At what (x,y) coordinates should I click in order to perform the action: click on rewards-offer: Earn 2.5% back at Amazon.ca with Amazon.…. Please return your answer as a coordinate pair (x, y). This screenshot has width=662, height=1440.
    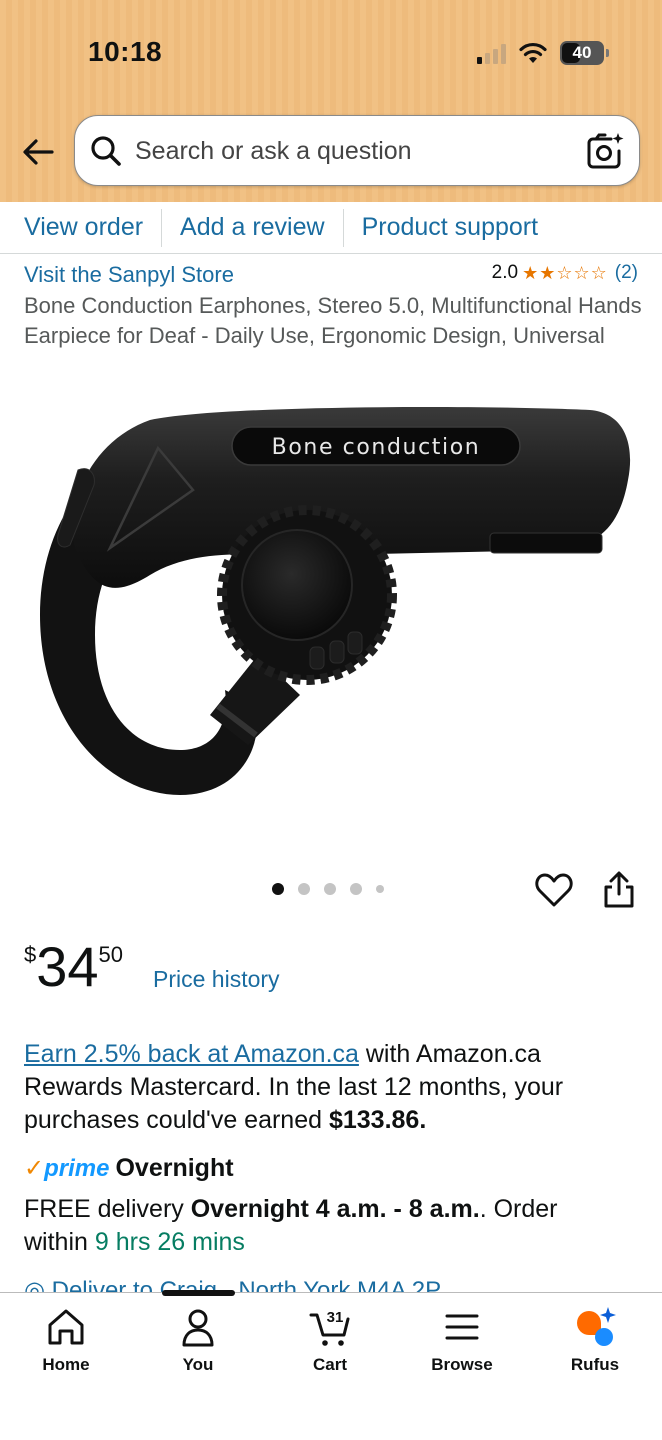
    Looking at the image, I should click on (324, 1087).